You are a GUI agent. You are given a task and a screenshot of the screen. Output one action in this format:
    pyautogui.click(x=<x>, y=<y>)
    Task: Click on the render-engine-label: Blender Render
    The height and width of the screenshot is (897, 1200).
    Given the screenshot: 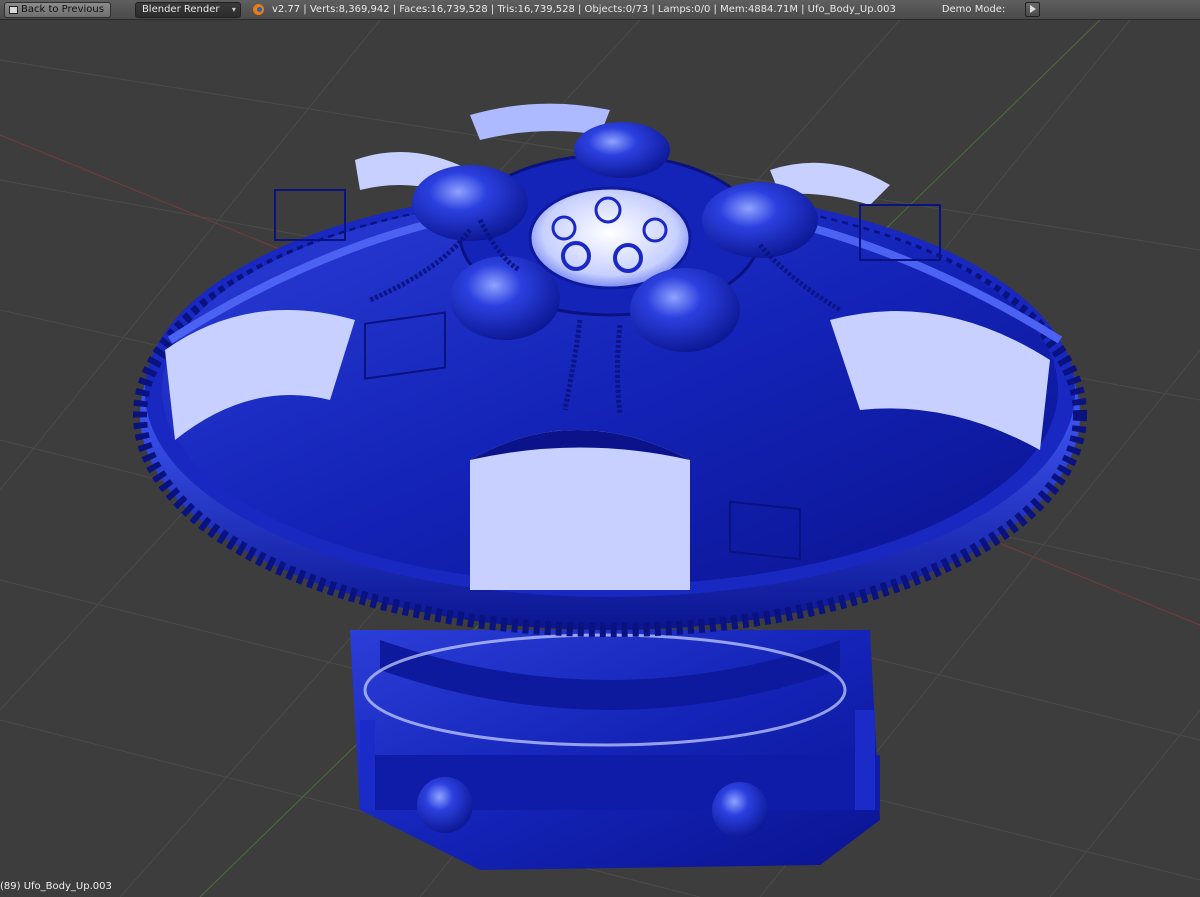 What is the action you would take?
    pyautogui.click(x=180, y=9)
    